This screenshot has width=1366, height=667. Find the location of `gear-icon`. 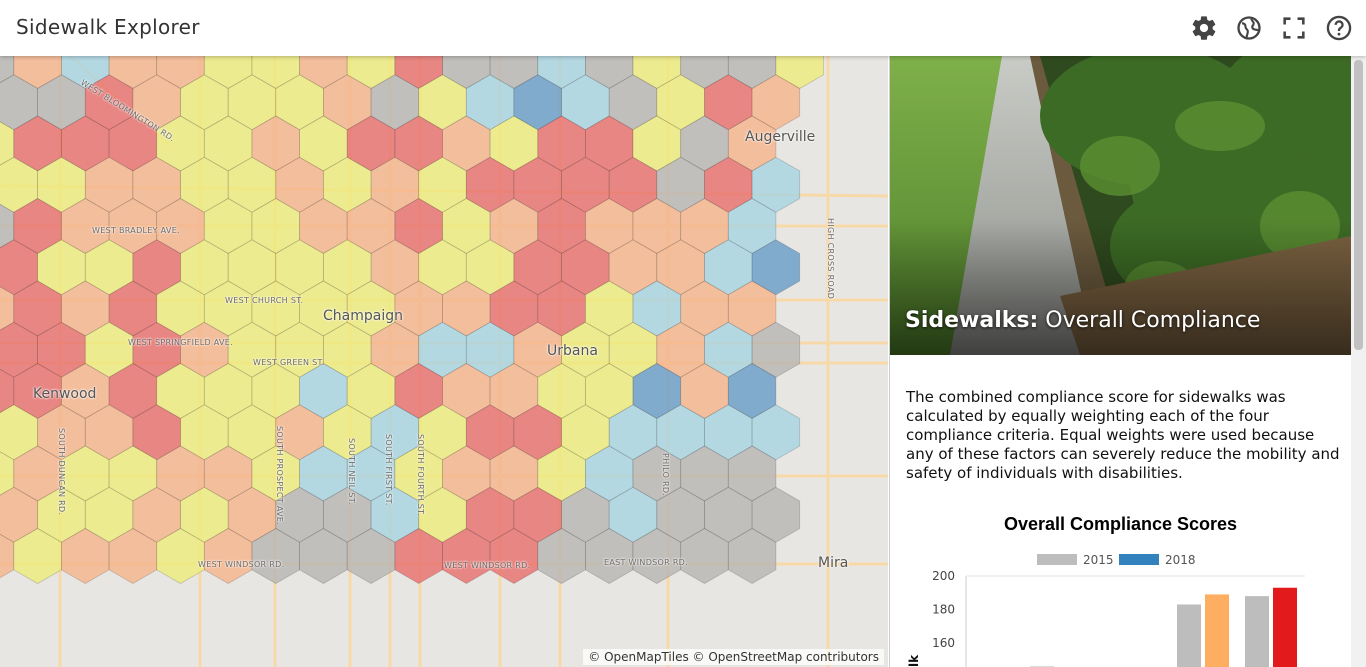

gear-icon is located at coordinates (1204, 28).